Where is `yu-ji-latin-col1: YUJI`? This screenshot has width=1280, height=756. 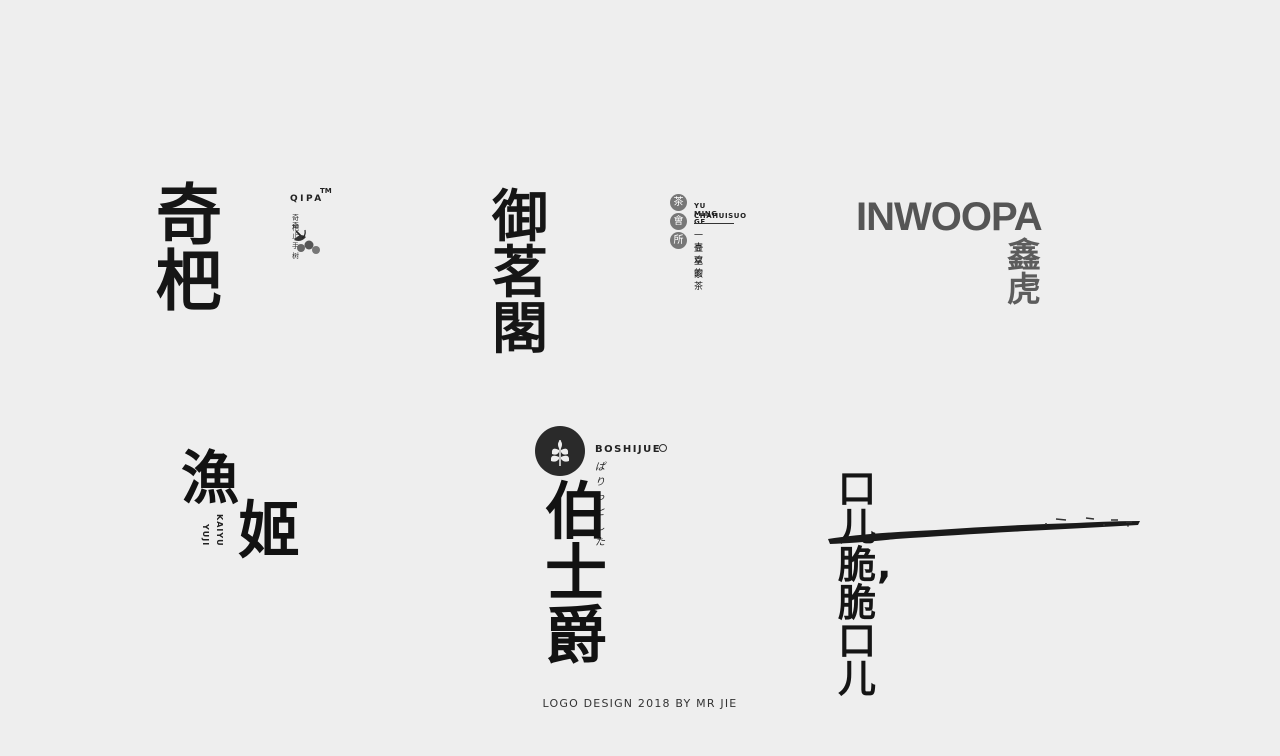
yu-ji-latin-col1: YUJI is located at coordinates (205, 535).